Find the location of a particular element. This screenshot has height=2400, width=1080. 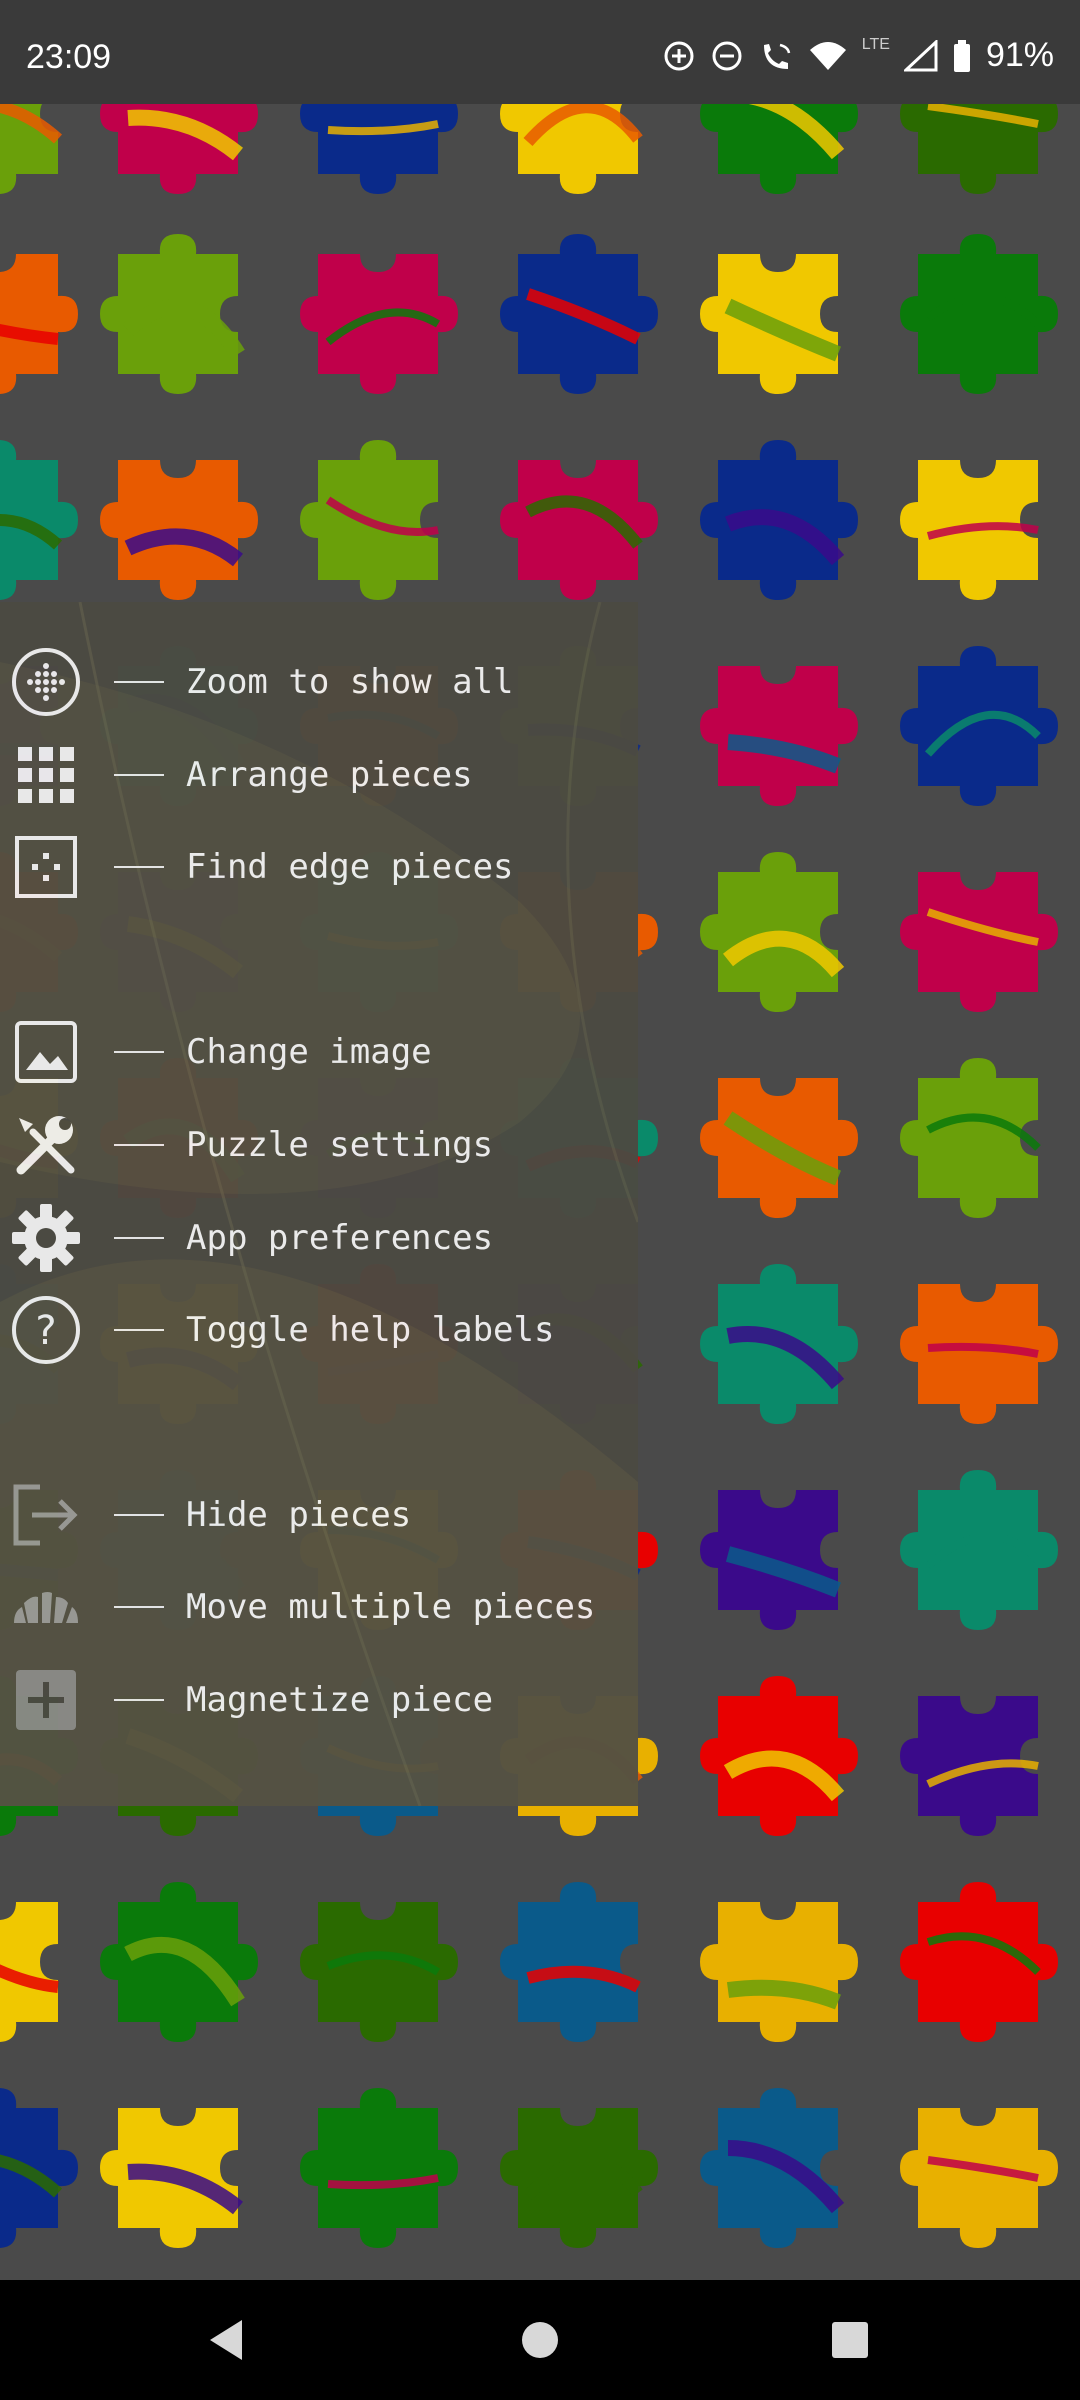

navigation-bar is located at coordinates (540, 2340).